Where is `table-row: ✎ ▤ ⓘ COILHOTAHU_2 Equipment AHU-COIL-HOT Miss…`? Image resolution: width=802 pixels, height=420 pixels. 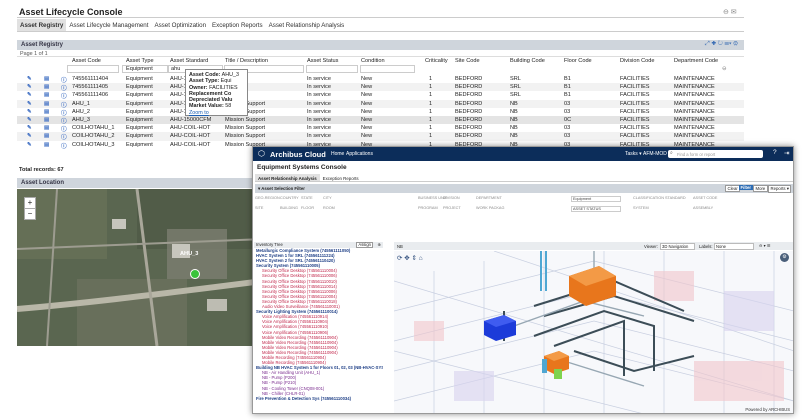
table-row: ✎ ▤ ⓘ COILHOTAHU_2 Equipment AHU-COIL-HOT Miss… is located at coordinates (380, 136).